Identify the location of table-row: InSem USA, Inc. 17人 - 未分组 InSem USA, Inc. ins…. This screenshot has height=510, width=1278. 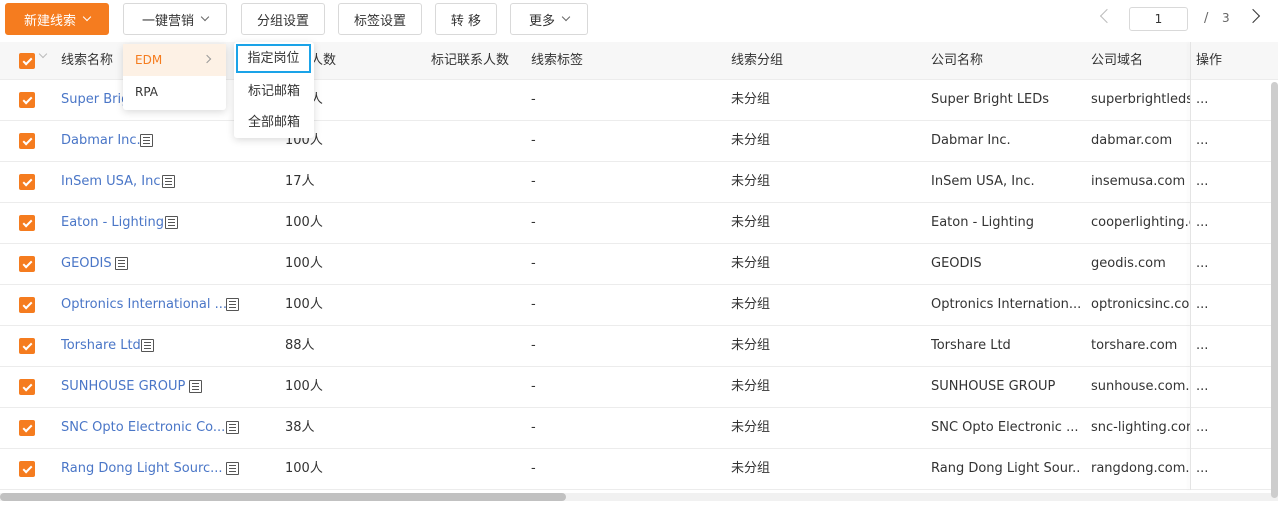
(639, 182).